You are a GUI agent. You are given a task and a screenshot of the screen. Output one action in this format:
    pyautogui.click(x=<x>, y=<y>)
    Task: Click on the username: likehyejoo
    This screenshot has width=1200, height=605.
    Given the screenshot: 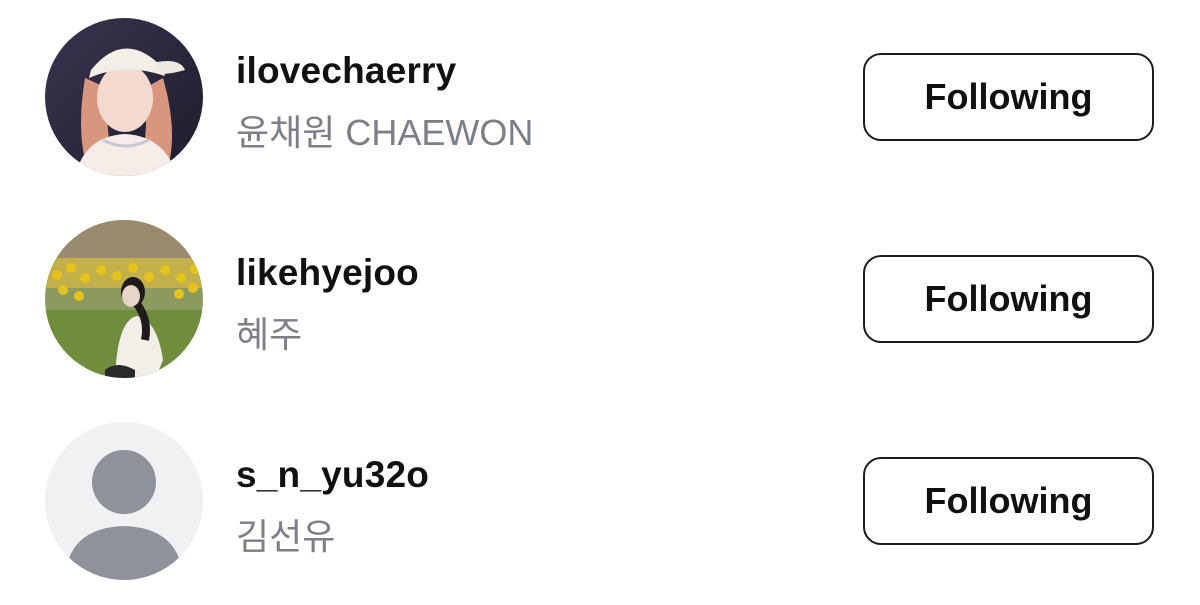 What is the action you would take?
    pyautogui.click(x=327, y=273)
    